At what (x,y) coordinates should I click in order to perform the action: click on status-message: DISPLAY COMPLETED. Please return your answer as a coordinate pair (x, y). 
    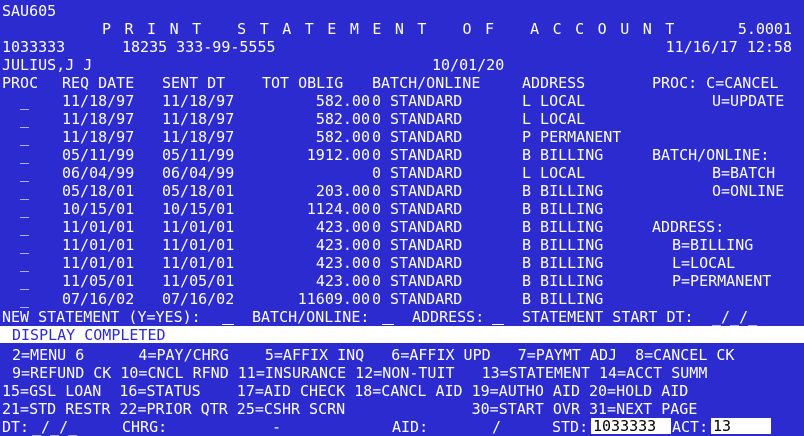
    Looking at the image, I should click on (89, 335).